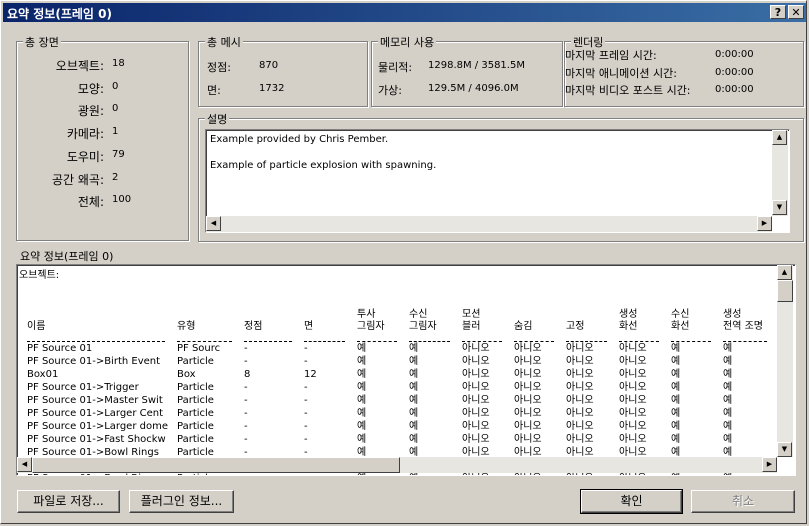 The height and width of the screenshot is (526, 809). Describe the element at coordinates (395, 348) in the screenshot. I see `table-row: PF Source 01 PF Sourc - - 예 예 아니오 아니오 아니오 아니오 예 예` at that location.